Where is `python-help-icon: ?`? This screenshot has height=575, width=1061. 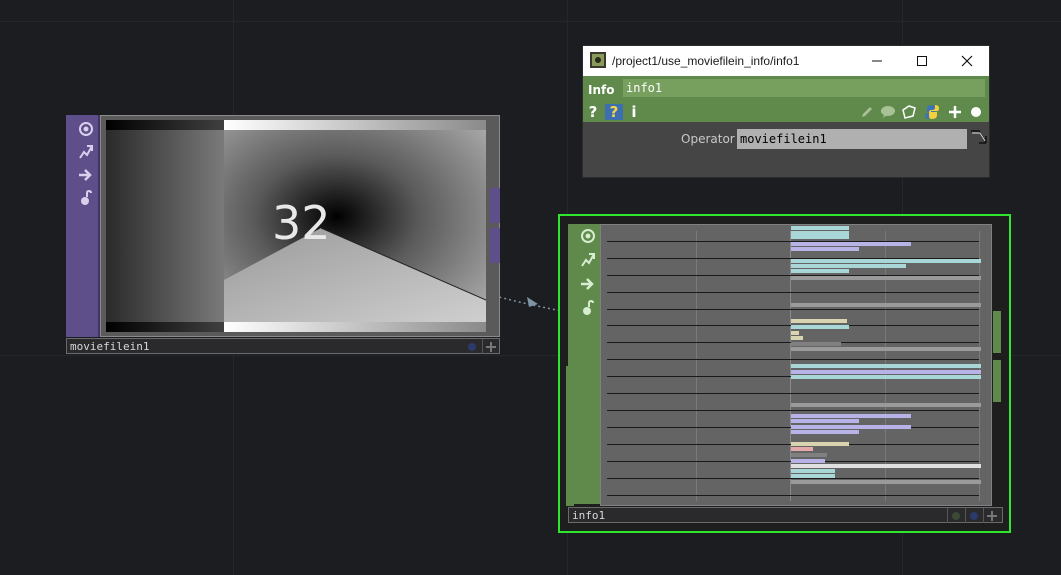 python-help-icon: ? is located at coordinates (614, 112).